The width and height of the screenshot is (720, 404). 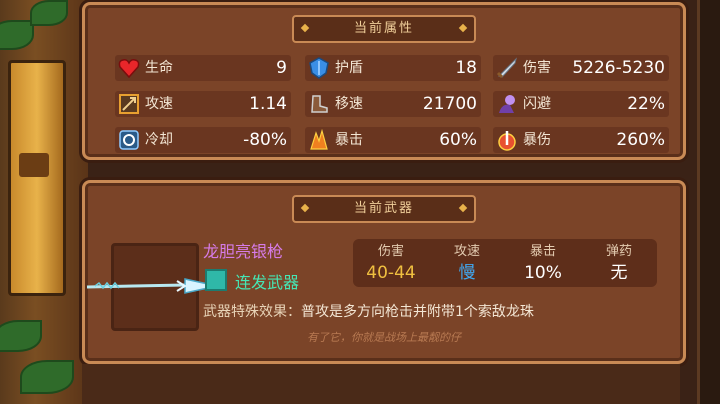 I want to click on dodge-icon, so click(x=507, y=104).